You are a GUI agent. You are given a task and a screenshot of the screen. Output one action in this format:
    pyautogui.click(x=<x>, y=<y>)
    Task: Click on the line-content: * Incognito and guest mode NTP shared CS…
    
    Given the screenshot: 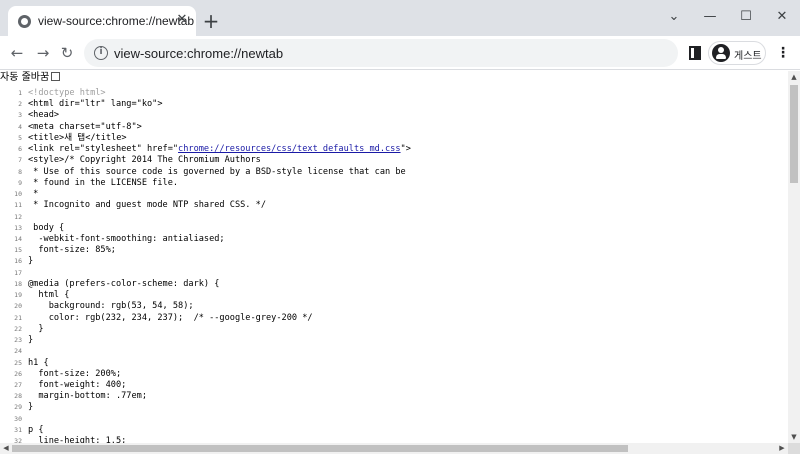 What is the action you would take?
    pyautogui.click(x=147, y=205)
    